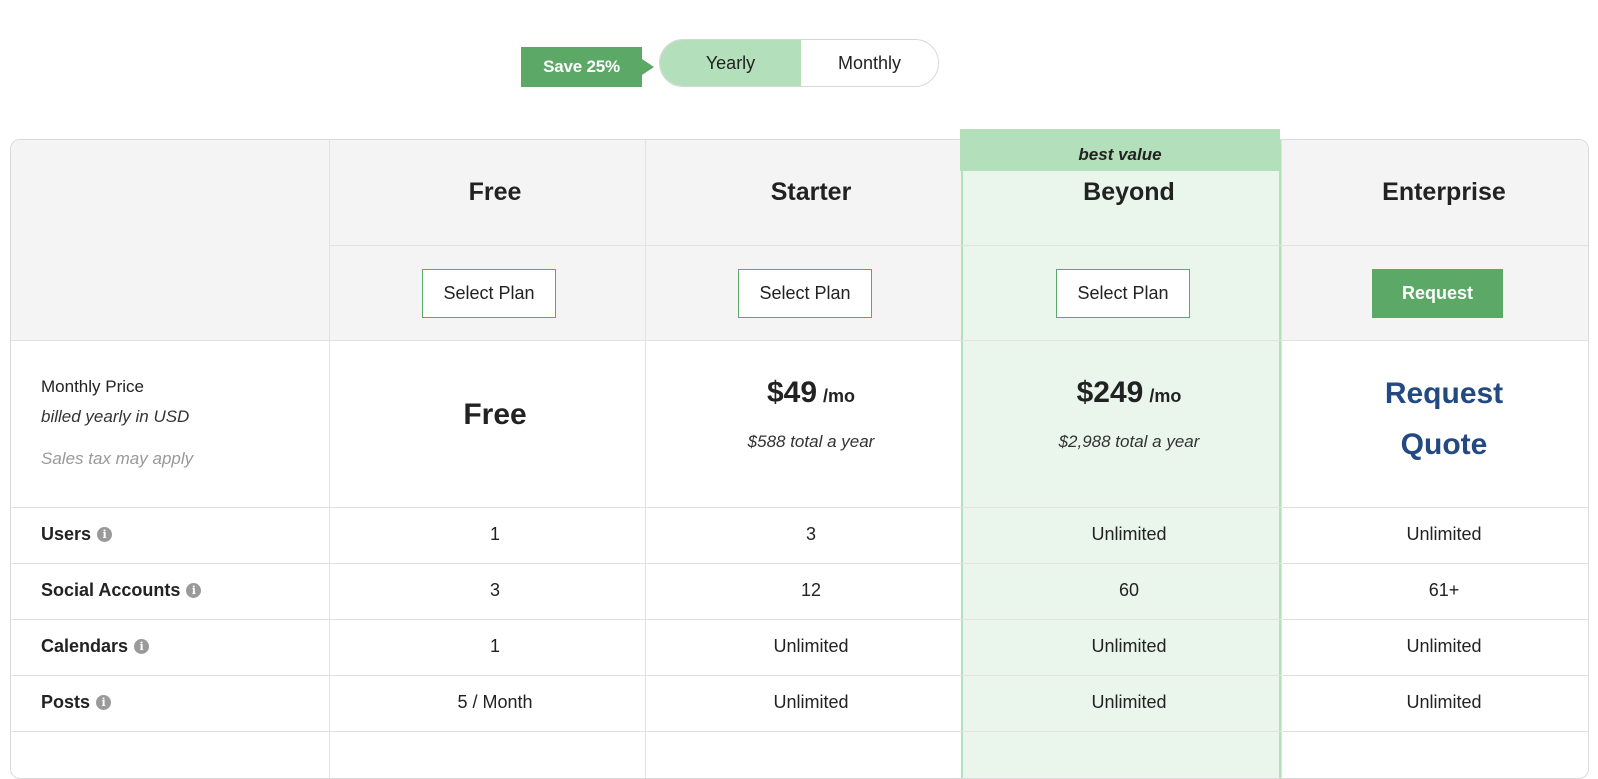  Describe the element at coordinates (792, 392) in the screenshot. I see `starter-price-amount: $49` at that location.